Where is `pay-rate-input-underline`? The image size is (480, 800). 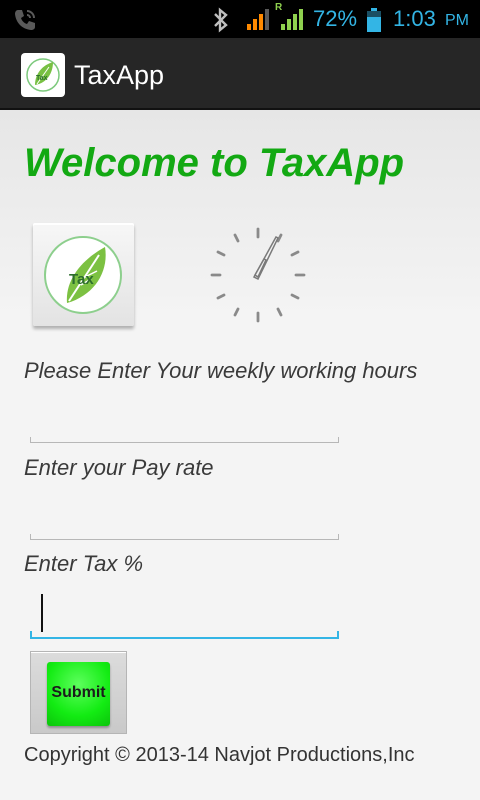 pay-rate-input-underline is located at coordinates (184, 537).